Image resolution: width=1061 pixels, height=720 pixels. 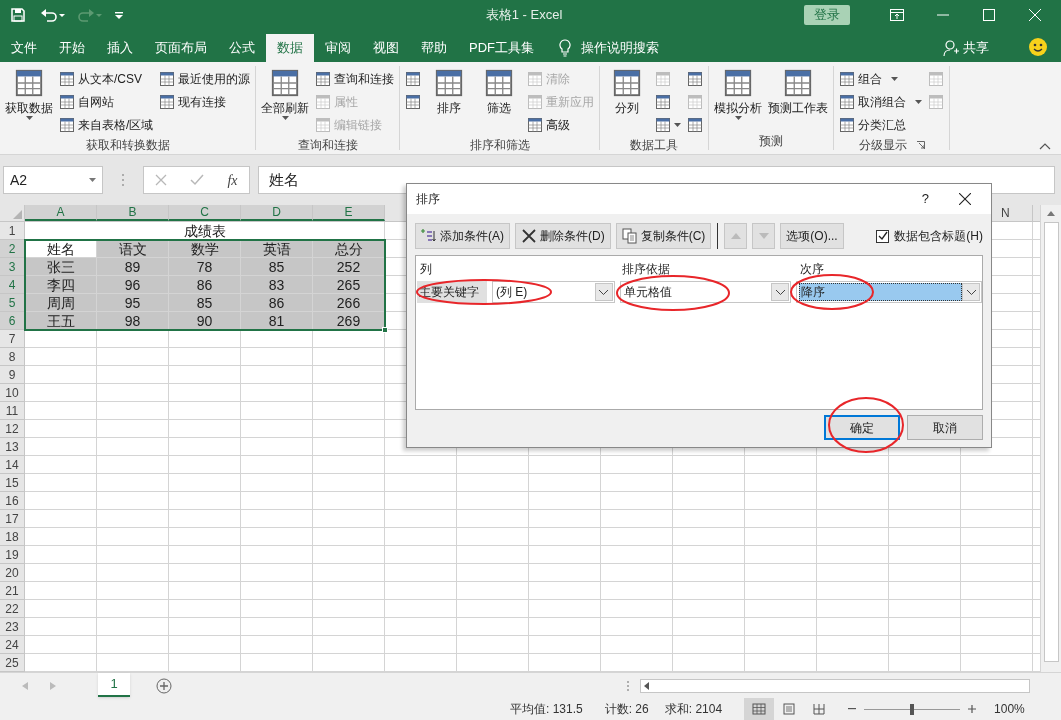 What do you see at coordinates (29, 94) in the screenshot?
I see `ribbon-button: 获取数据` at bounding box center [29, 94].